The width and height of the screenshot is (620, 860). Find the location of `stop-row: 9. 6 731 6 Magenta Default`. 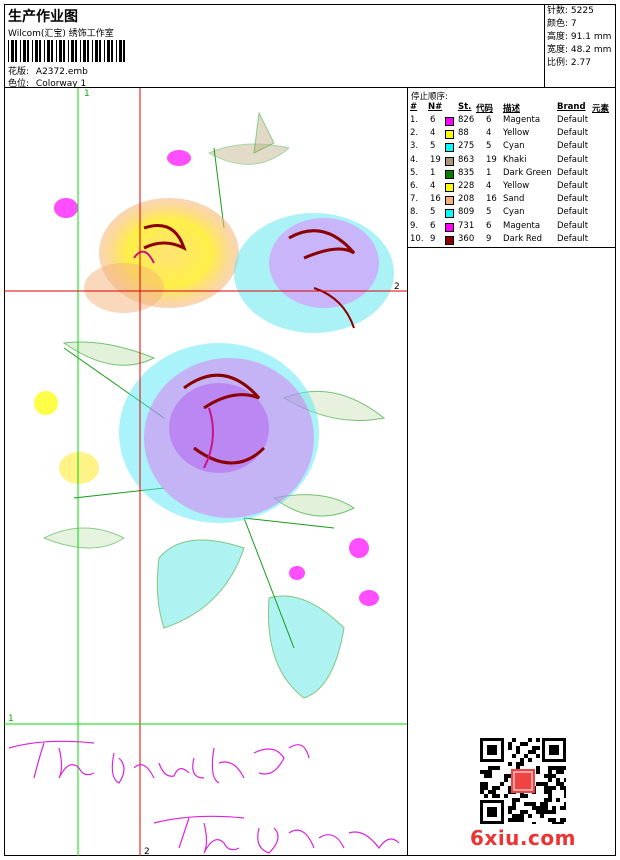

stop-row: 9. 6 731 6 Magenta Default is located at coordinates (512, 227).